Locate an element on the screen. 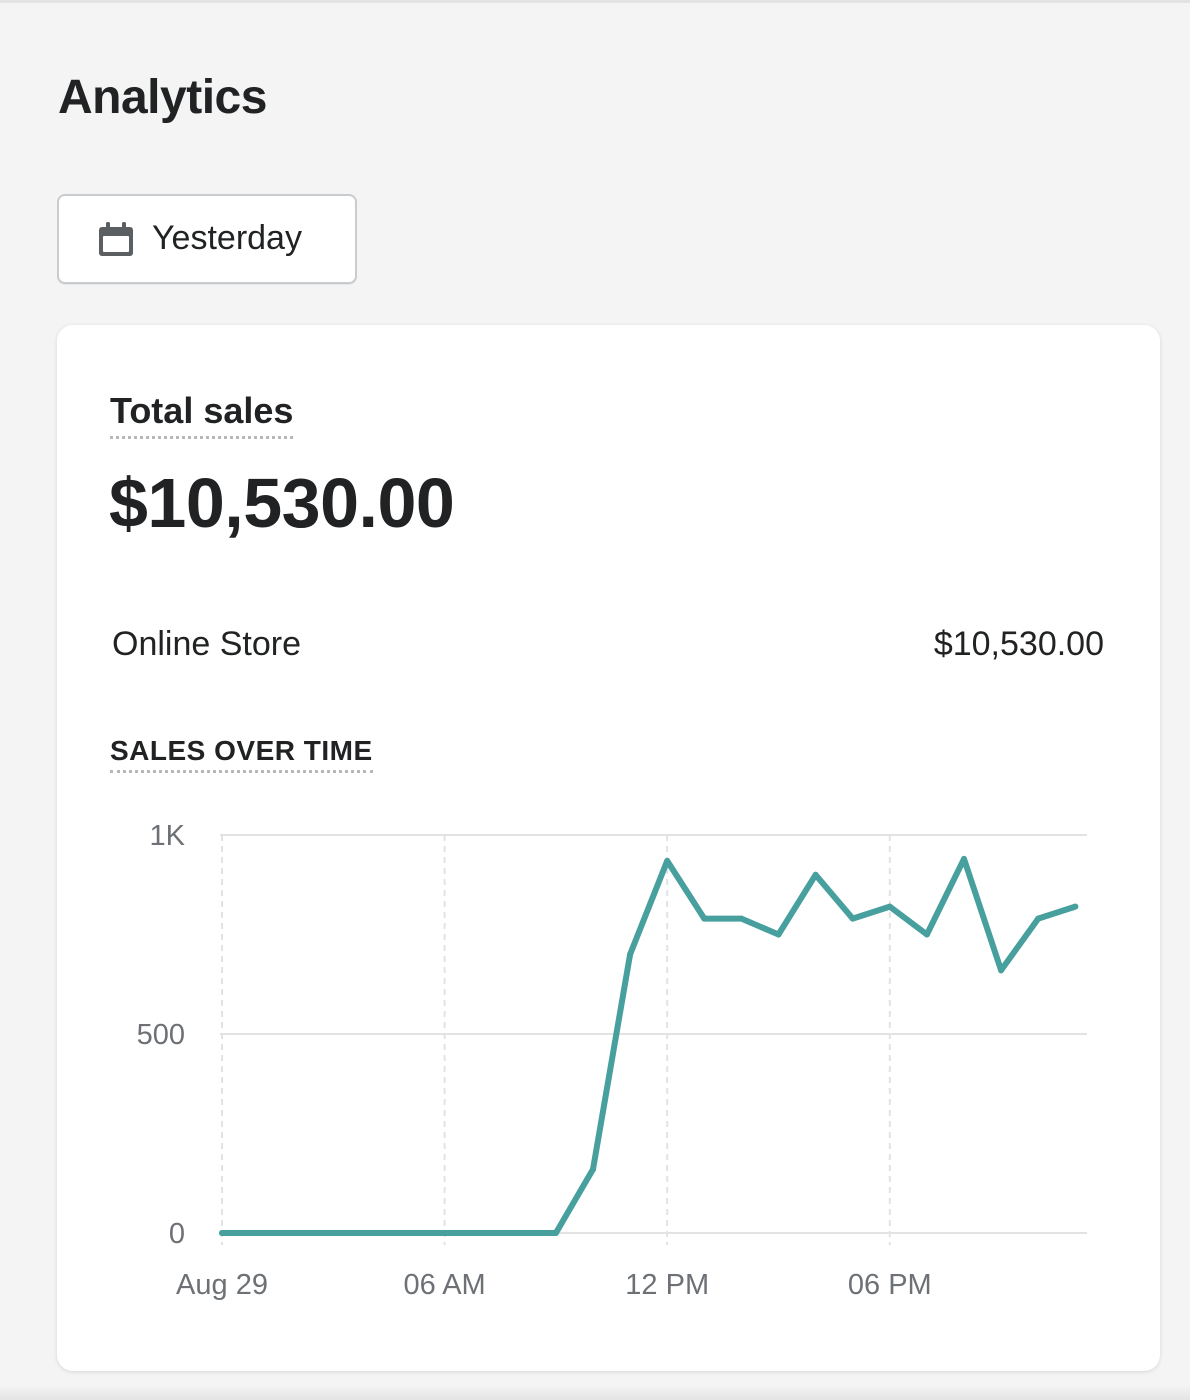 This screenshot has height=1400, width=1190. x-tick-label: 06 PM is located at coordinates (890, 1285).